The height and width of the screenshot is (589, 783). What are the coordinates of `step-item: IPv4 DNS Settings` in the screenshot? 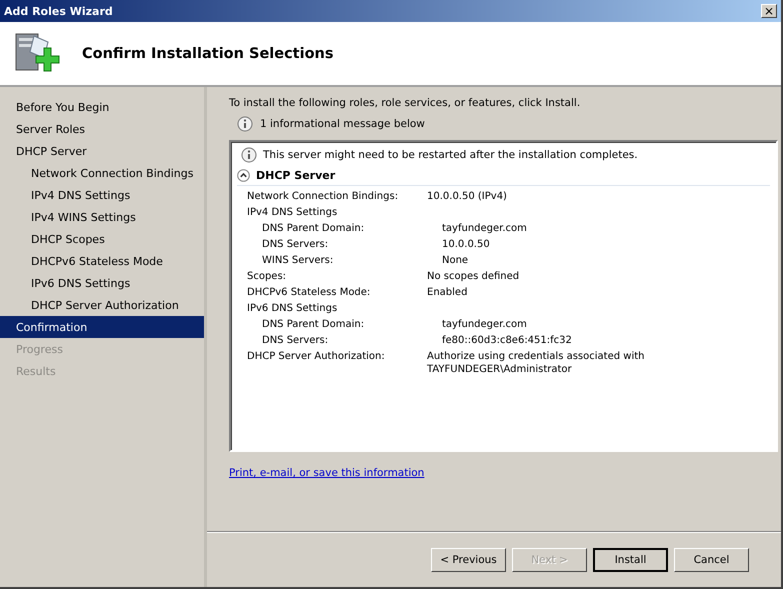 It's located at (102, 195).